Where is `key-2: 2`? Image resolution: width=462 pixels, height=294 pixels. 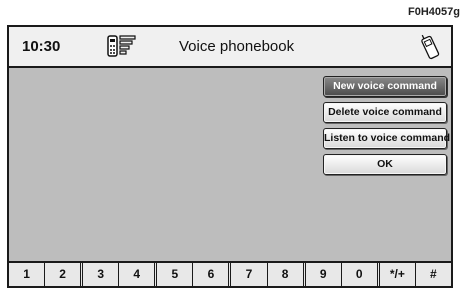
key-2: 2 is located at coordinates (64, 274).